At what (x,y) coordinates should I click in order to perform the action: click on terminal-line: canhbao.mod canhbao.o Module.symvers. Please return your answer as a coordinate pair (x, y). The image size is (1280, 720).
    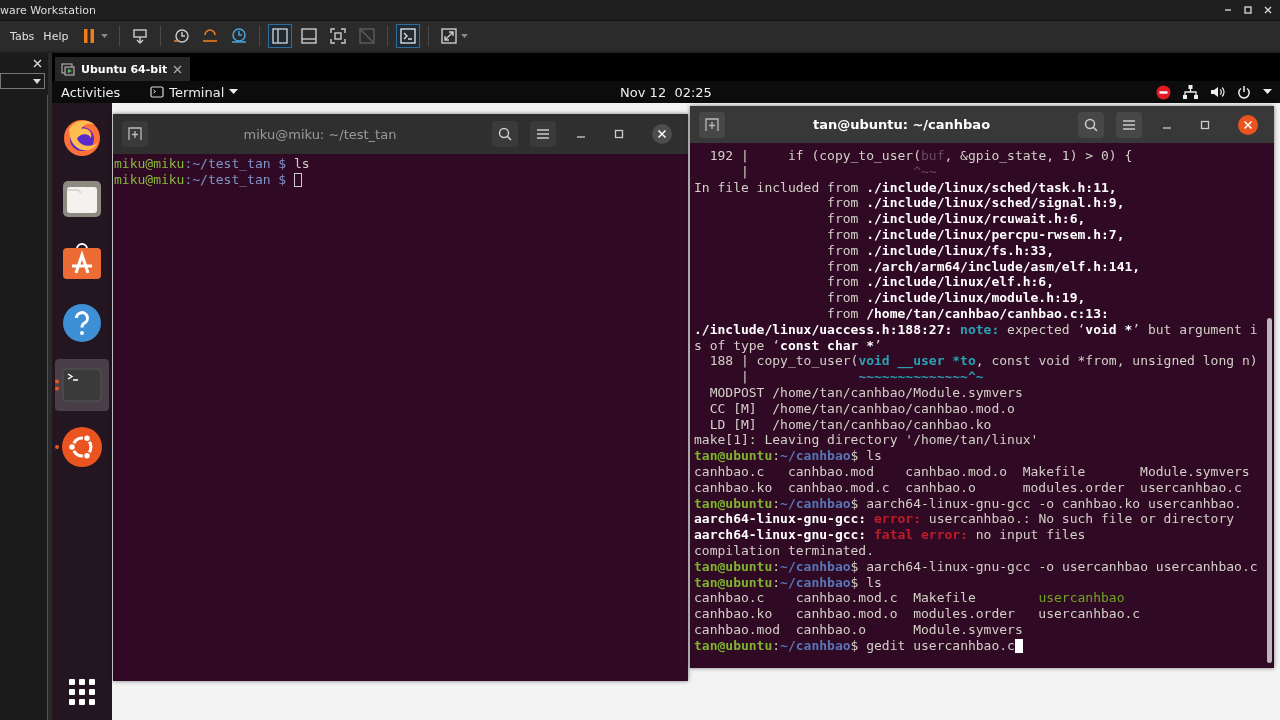
    Looking at the image, I should click on (858, 629).